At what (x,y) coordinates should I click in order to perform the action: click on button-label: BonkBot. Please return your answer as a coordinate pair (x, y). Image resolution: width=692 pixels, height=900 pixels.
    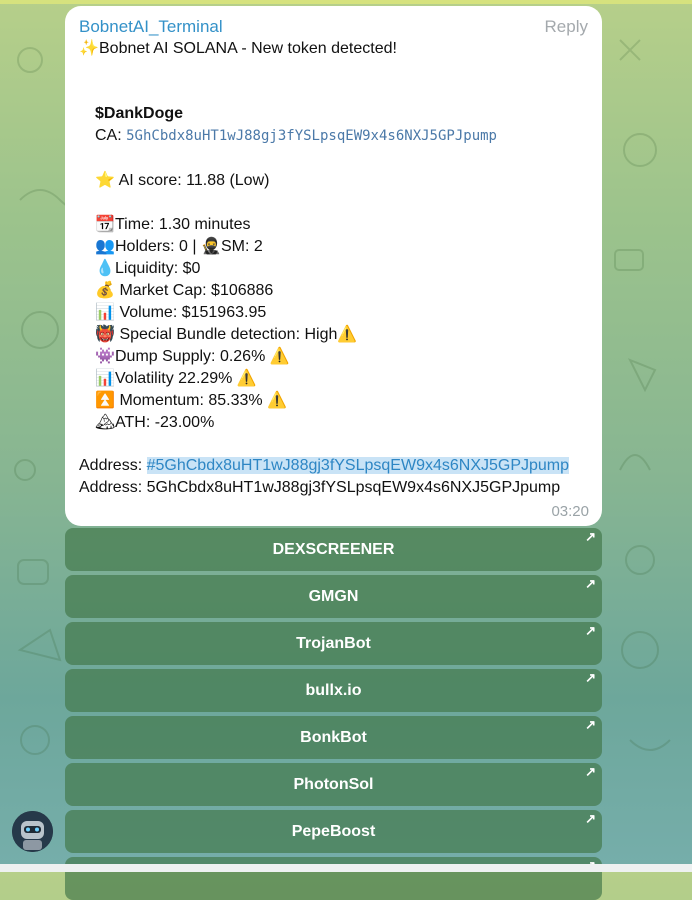
    Looking at the image, I should click on (333, 737).